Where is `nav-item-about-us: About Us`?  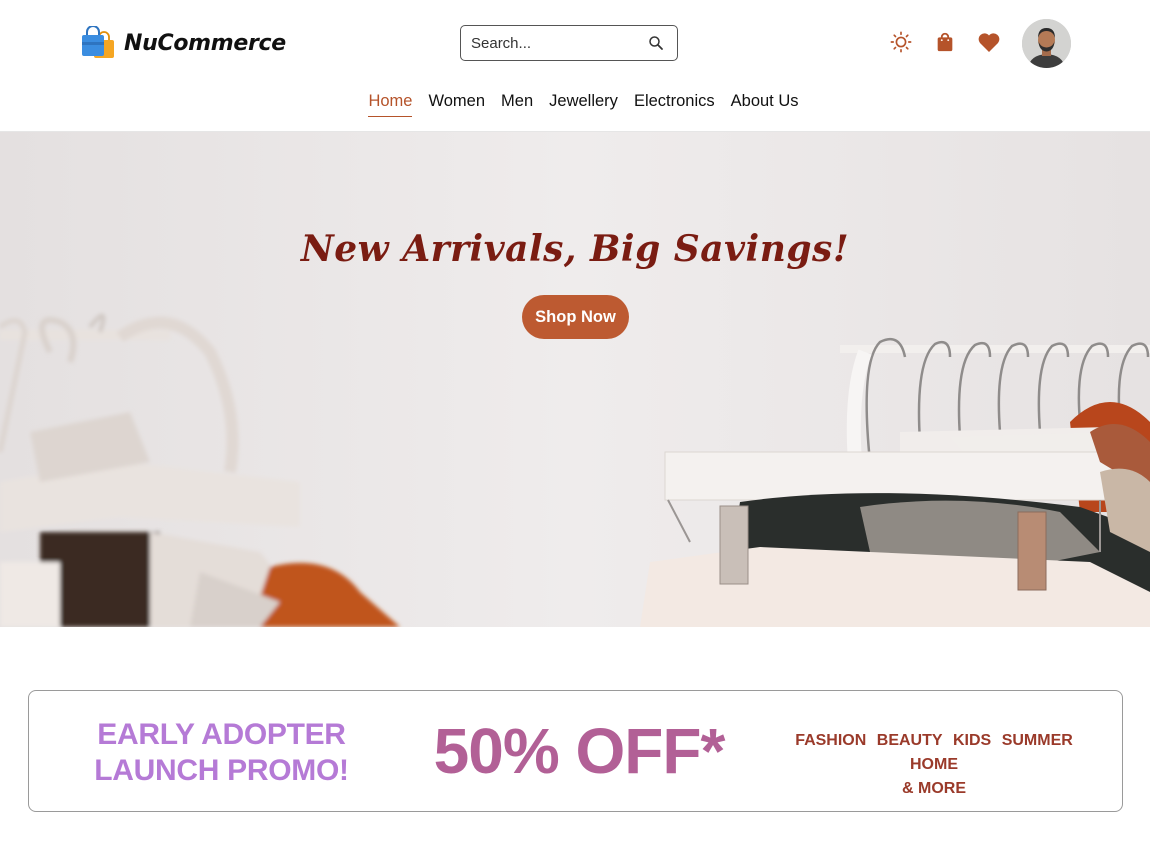
nav-item-about-us: About Us is located at coordinates (765, 104).